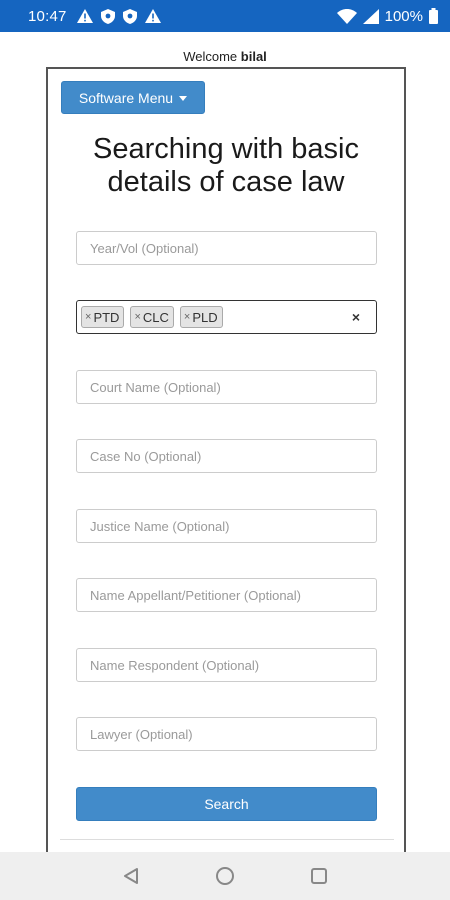  Describe the element at coordinates (226, 665) in the screenshot. I see `respondent-input` at that location.